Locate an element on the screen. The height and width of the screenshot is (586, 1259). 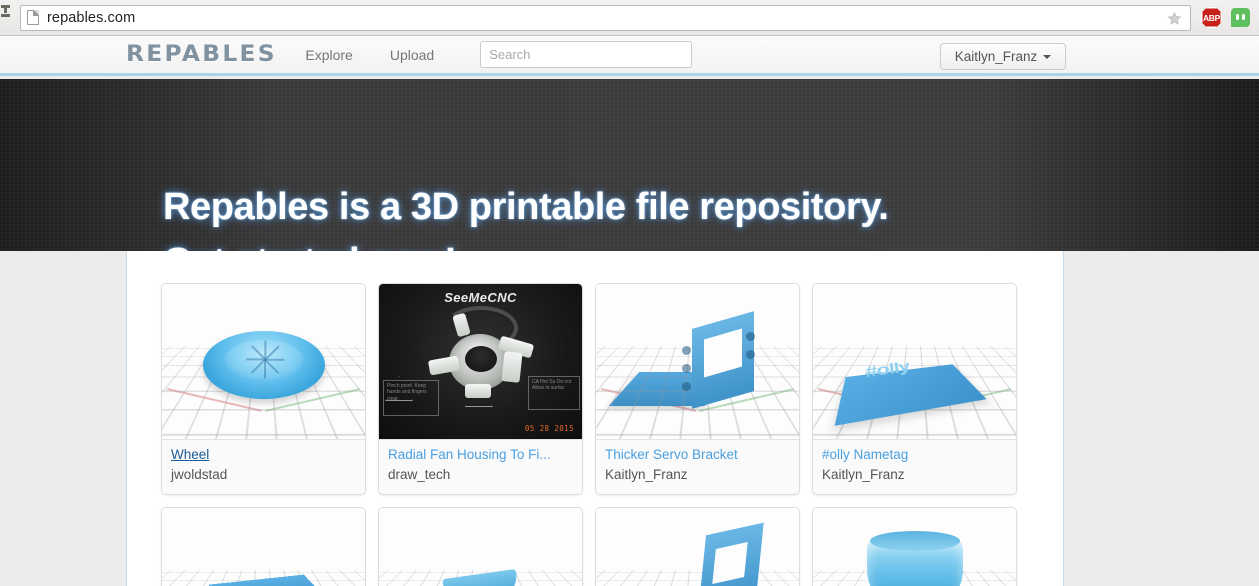
repable-thumbnail-wedge-curve is located at coordinates (480, 547).